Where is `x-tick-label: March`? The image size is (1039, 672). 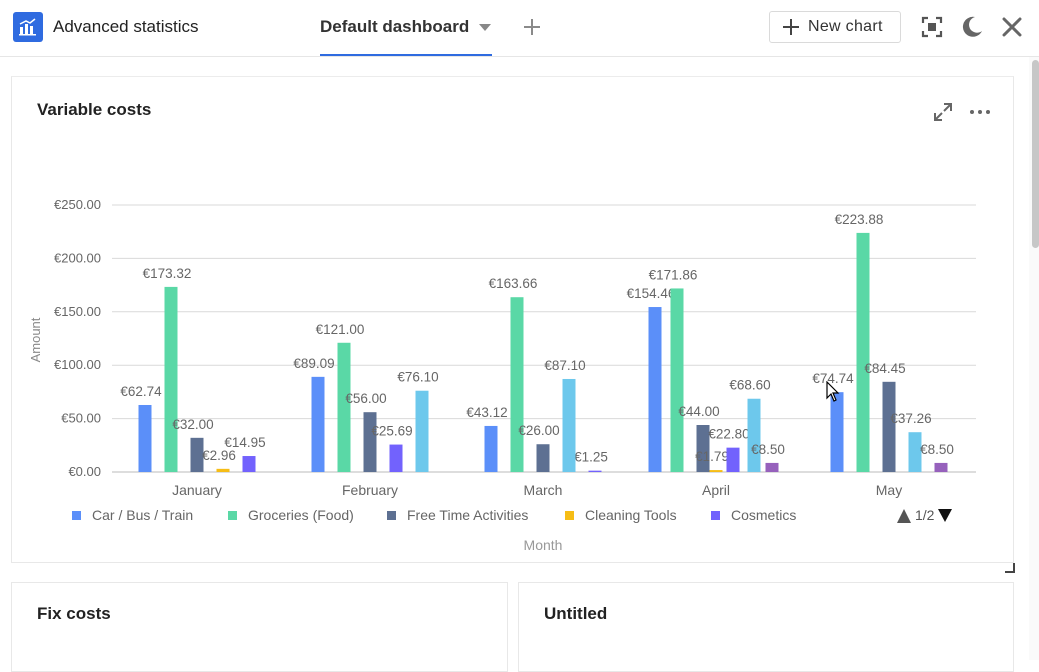
x-tick-label: March is located at coordinates (543, 490).